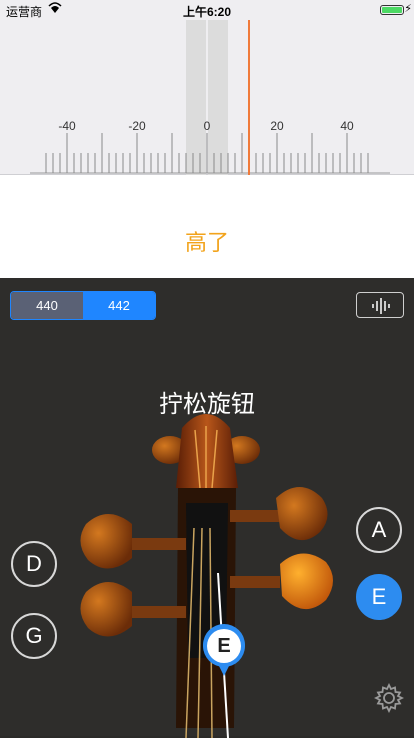 This screenshot has width=414, height=738. Describe the element at coordinates (106, 609) in the screenshot. I see `peg-g` at that location.